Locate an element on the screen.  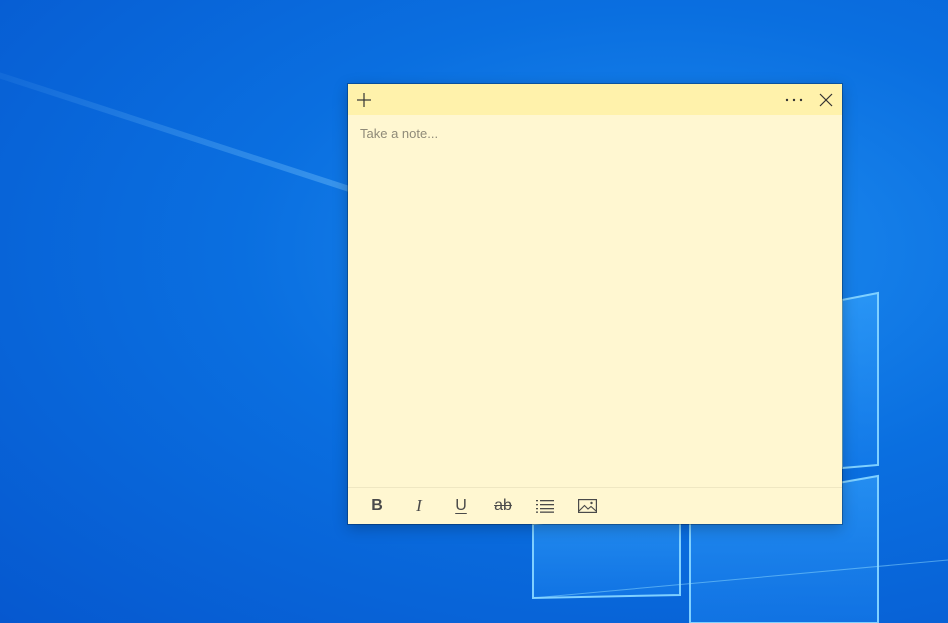
bullet-list-icon is located at coordinates (545, 506).